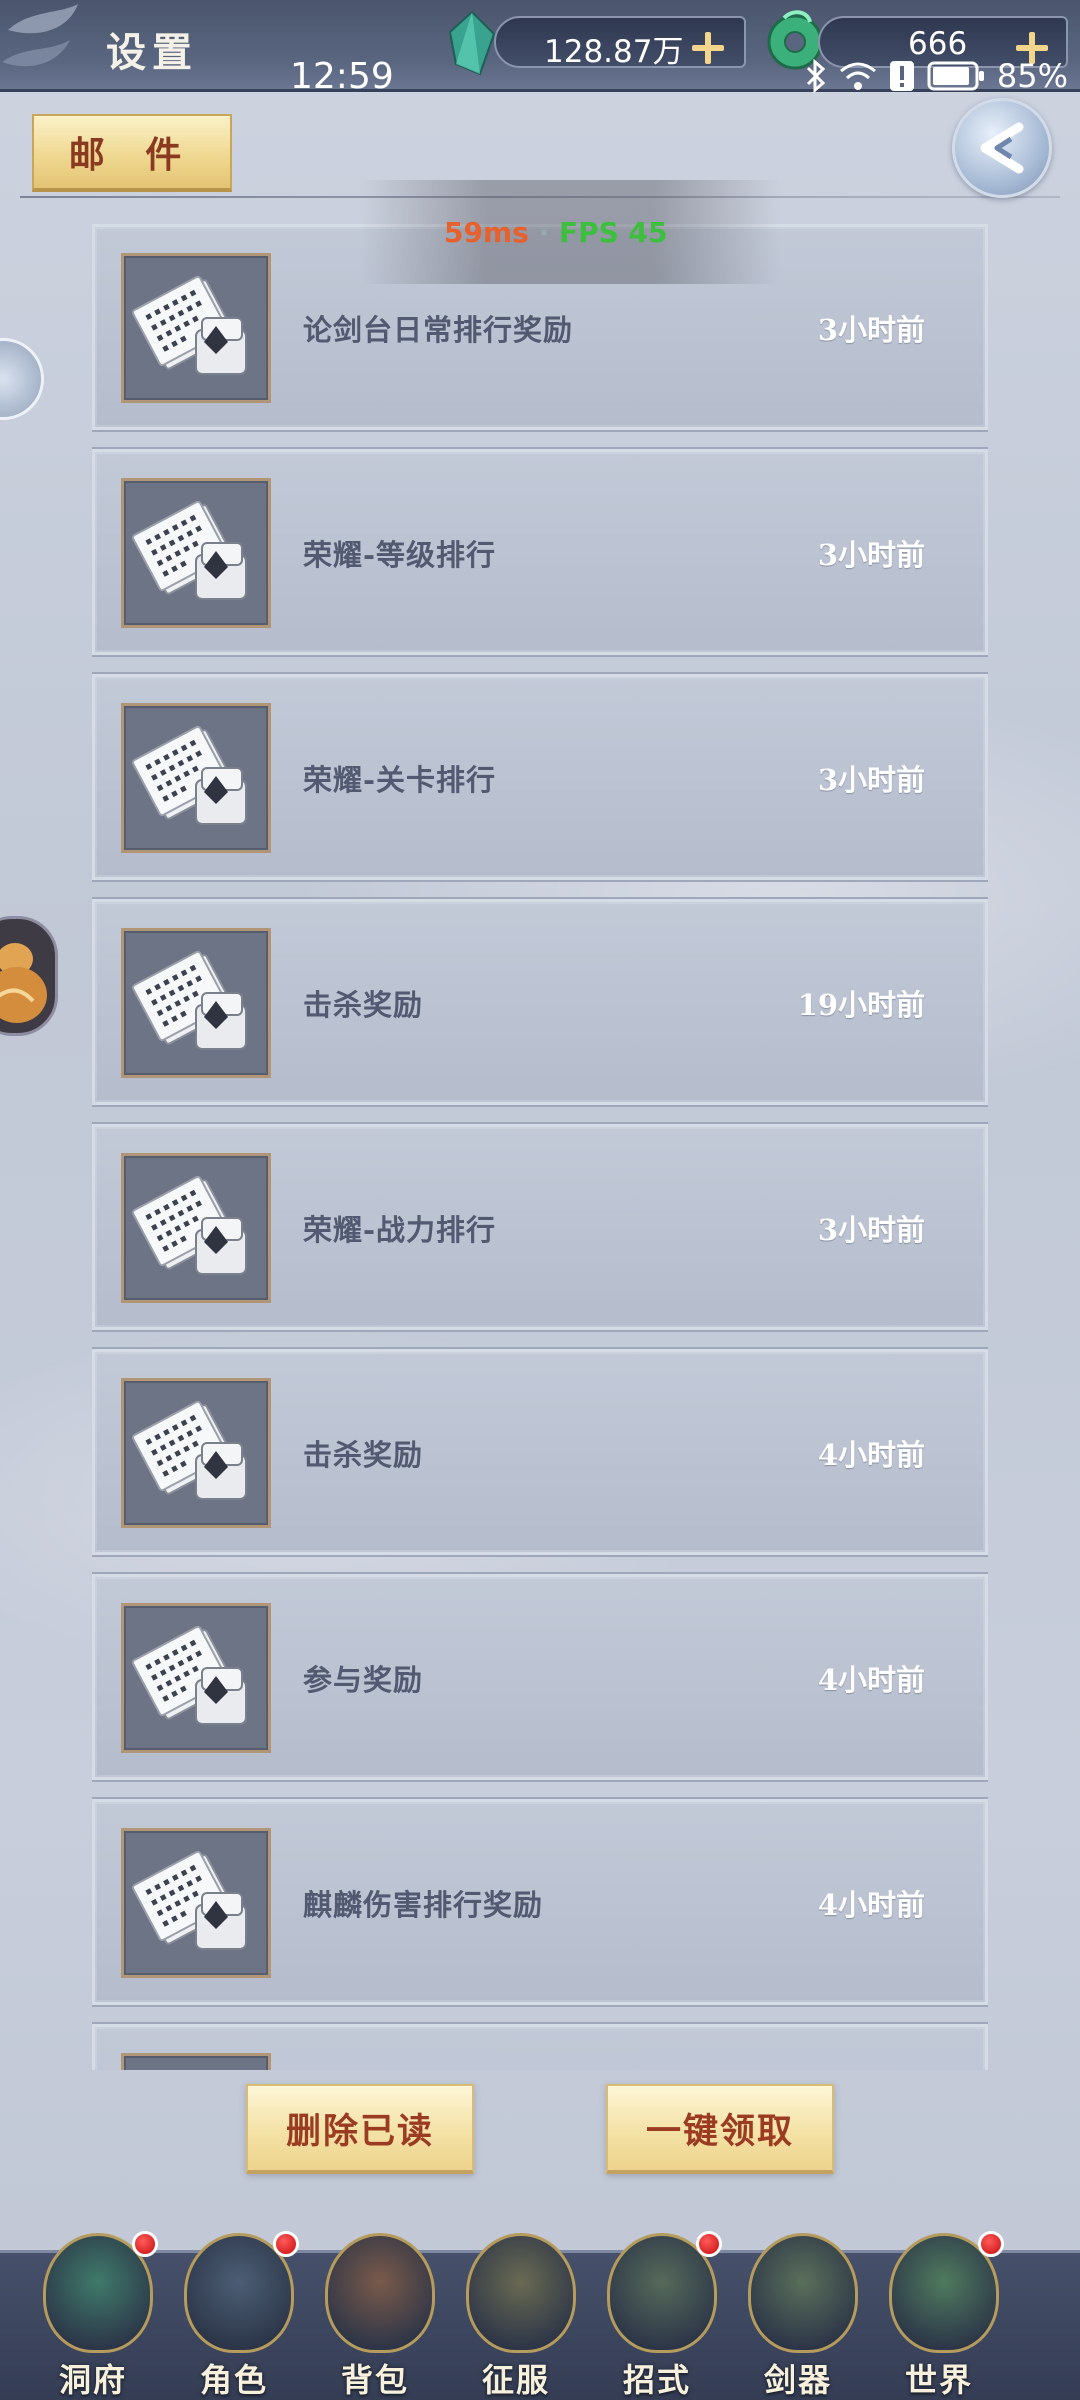 The width and height of the screenshot is (1080, 2400). I want to click on nav-label: 剑器, so click(797, 2380).